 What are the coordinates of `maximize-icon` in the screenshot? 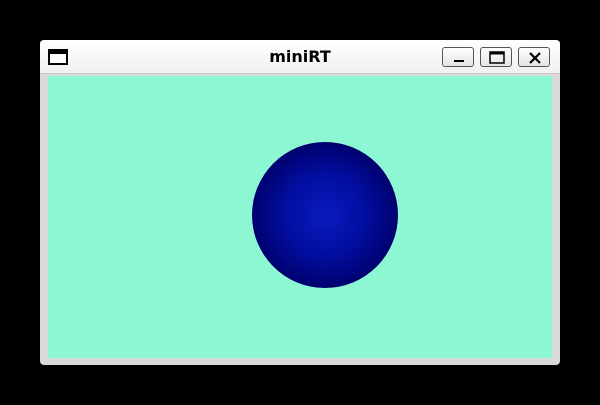 It's located at (497, 57).